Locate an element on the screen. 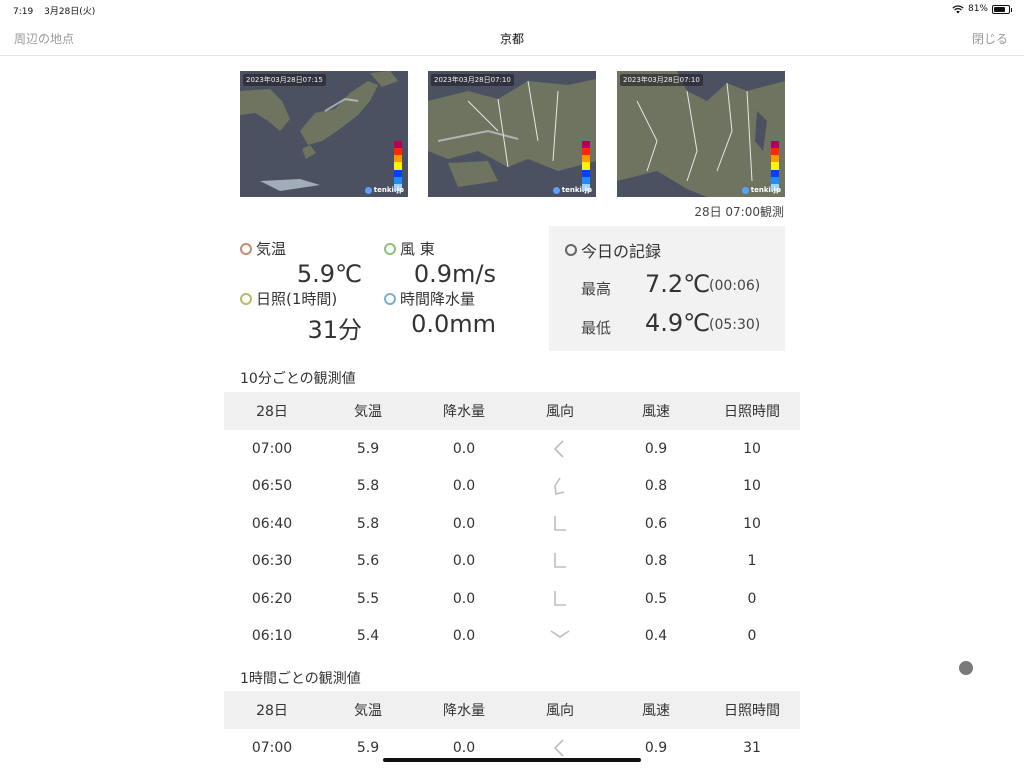 This screenshot has height=768, width=1024. status-date: 3月28日(火) is located at coordinates (70, 12).